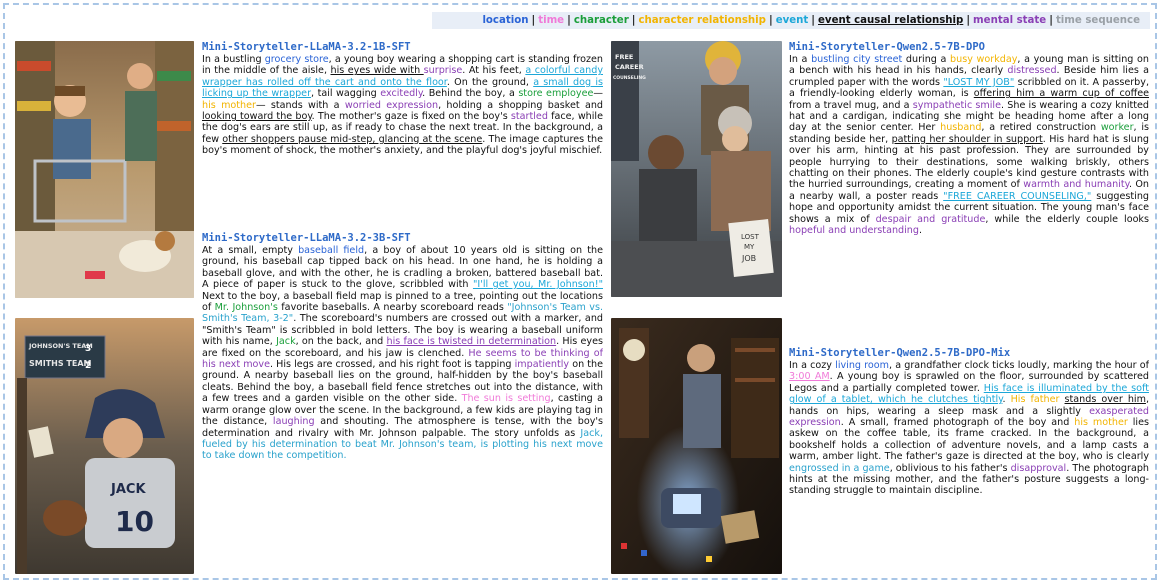 This screenshot has width=1162, height=585. I want to click on image-grocery-store, so click(104, 169).